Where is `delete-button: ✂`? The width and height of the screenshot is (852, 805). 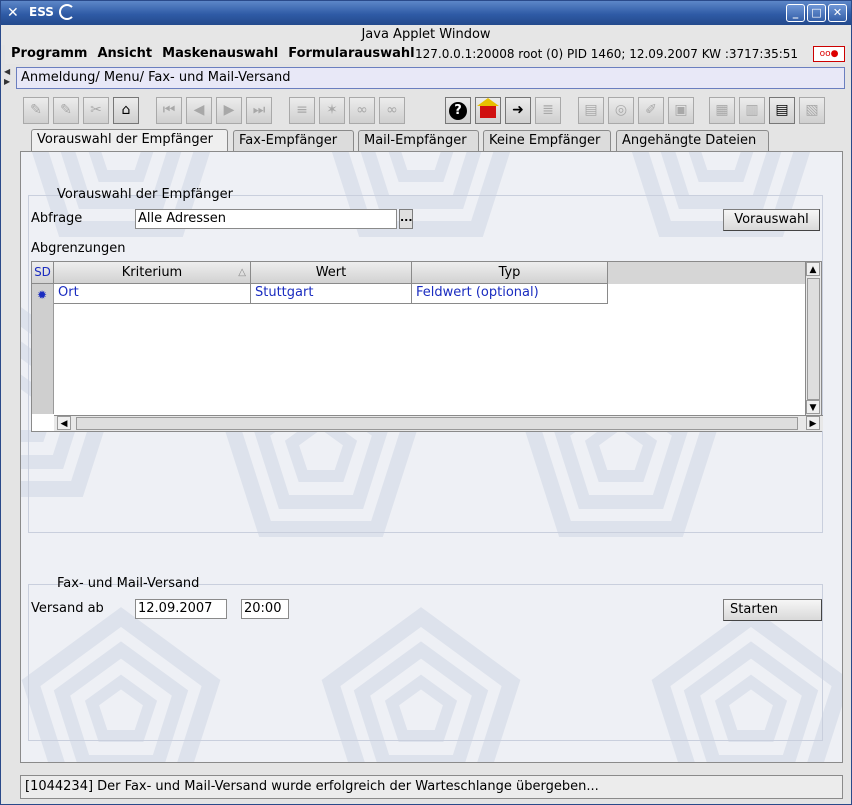
delete-button: ✂ is located at coordinates (96, 110).